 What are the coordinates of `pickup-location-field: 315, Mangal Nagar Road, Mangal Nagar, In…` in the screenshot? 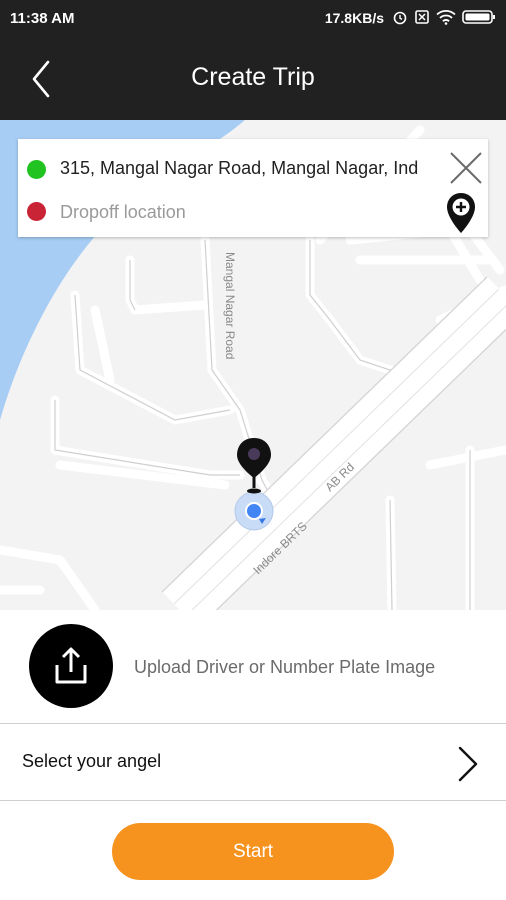 It's located at (251, 168).